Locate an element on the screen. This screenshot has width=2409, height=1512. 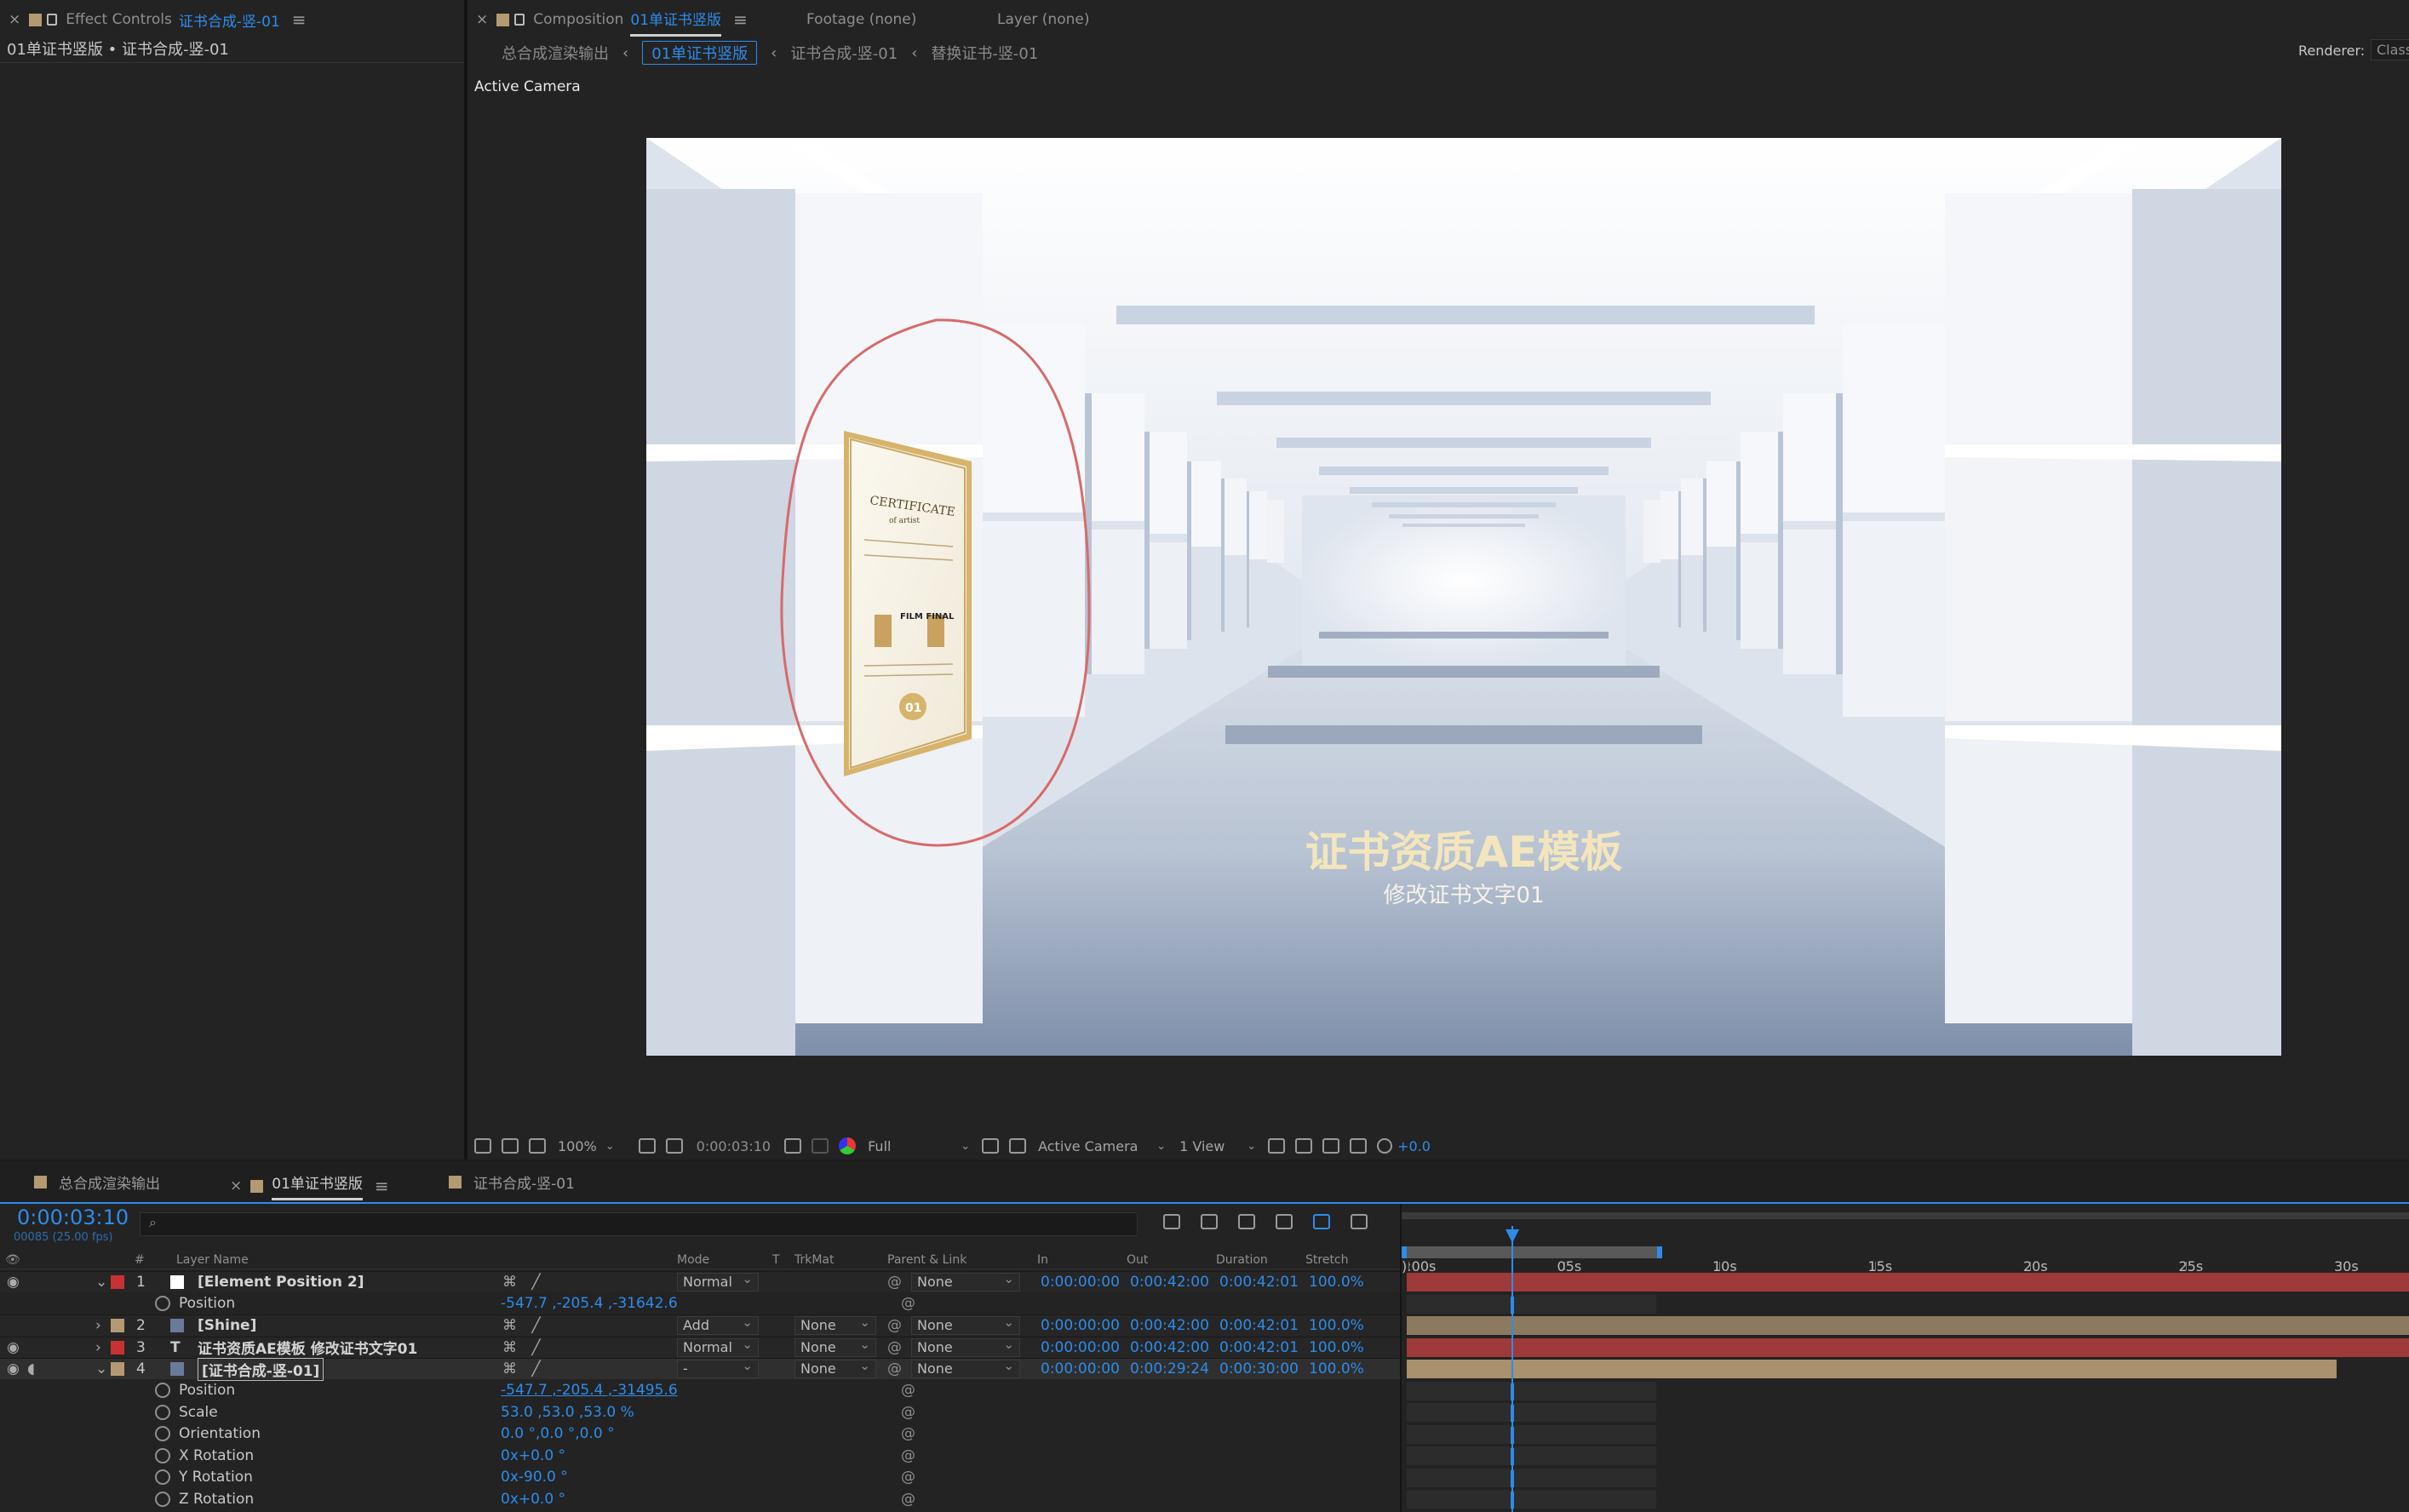
graph-editor-icon is located at coordinates (1359, 1221).